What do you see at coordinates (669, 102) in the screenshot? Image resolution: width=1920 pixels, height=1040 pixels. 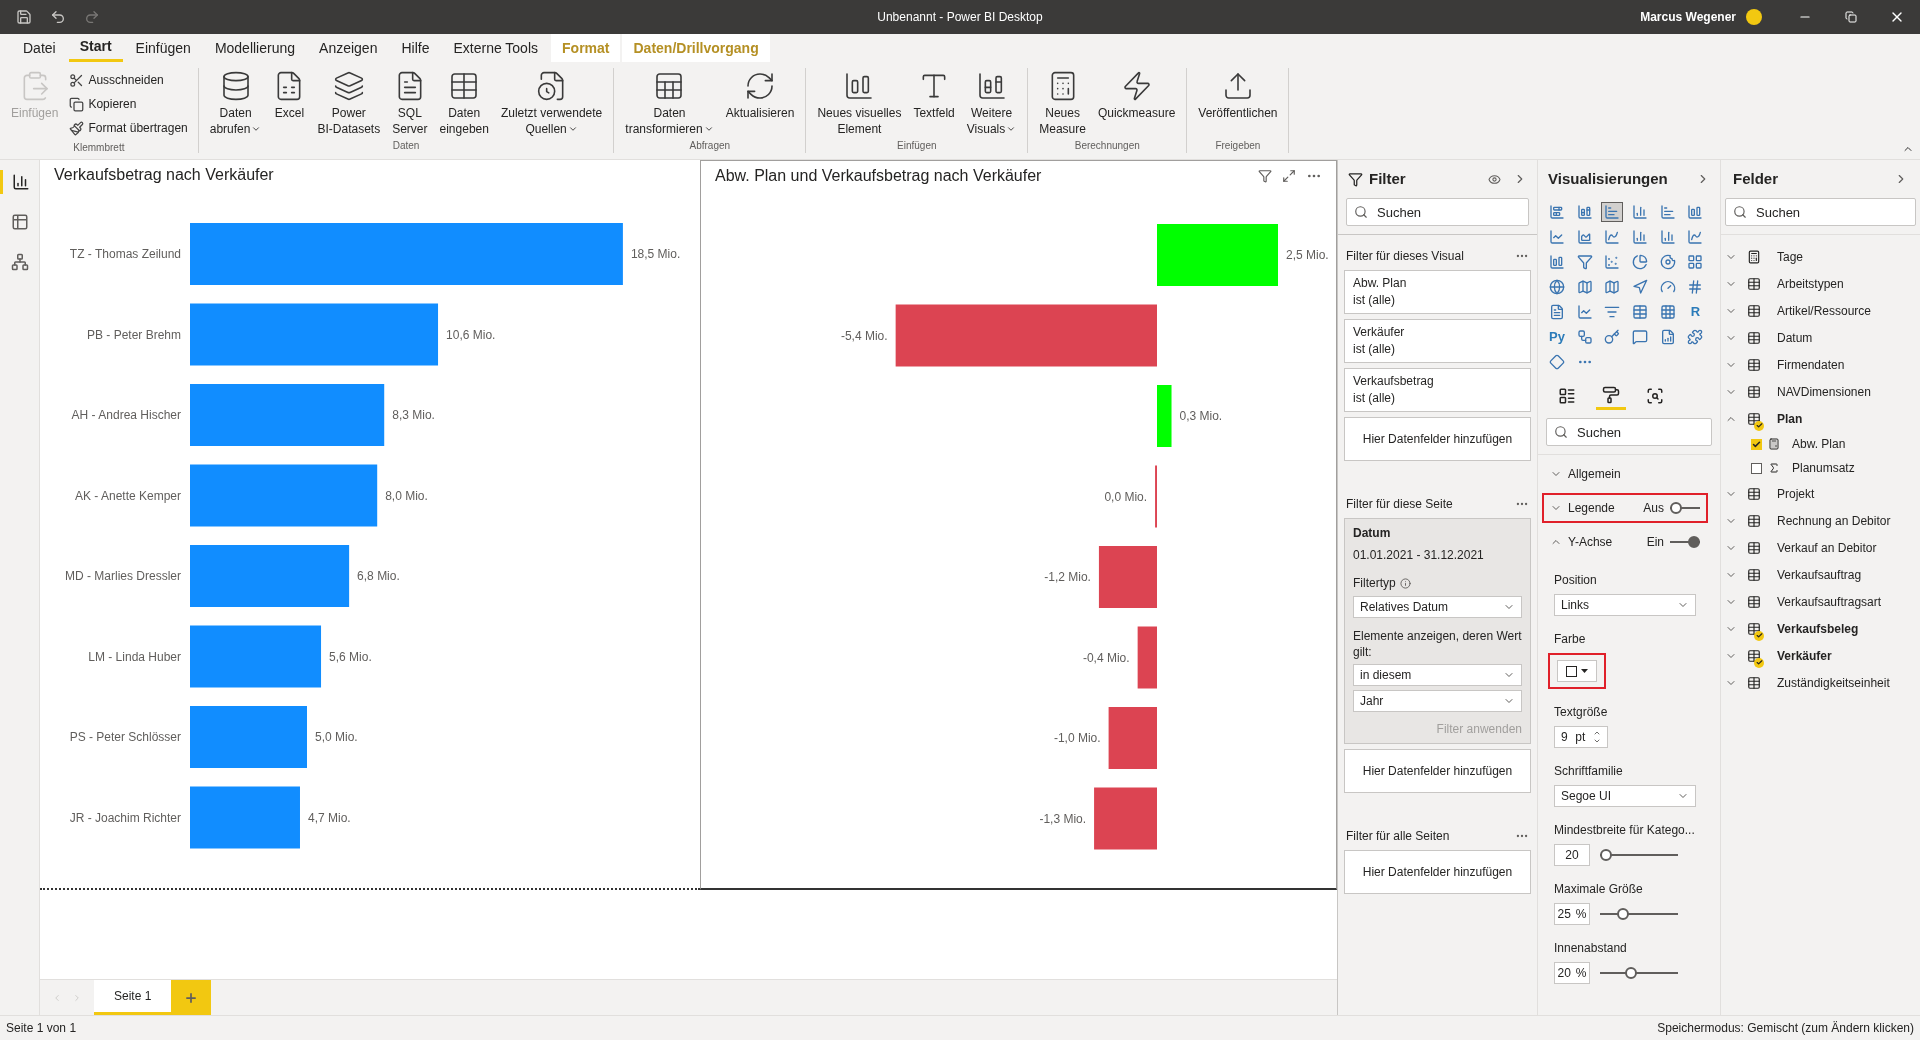 I see `ribbon-button: Daten transformieren` at bounding box center [669, 102].